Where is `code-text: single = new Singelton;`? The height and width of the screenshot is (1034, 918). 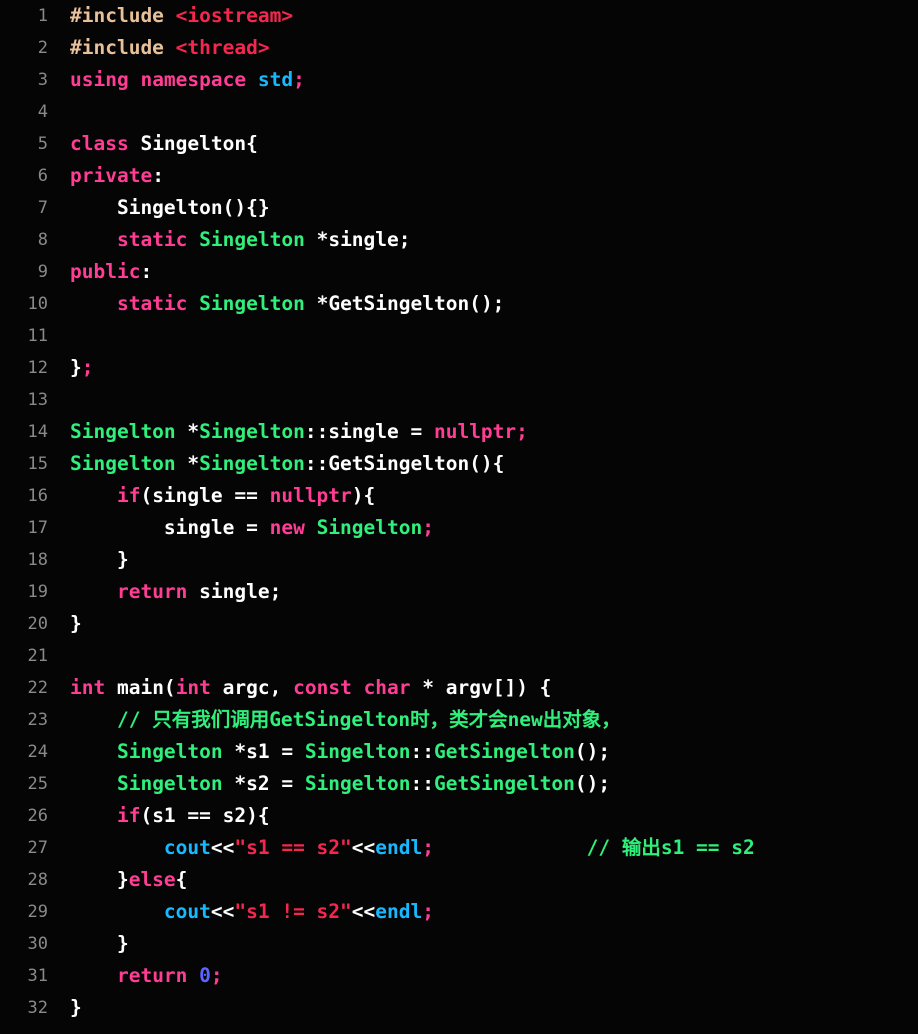 code-text: single = new Singelton; is located at coordinates (241, 528).